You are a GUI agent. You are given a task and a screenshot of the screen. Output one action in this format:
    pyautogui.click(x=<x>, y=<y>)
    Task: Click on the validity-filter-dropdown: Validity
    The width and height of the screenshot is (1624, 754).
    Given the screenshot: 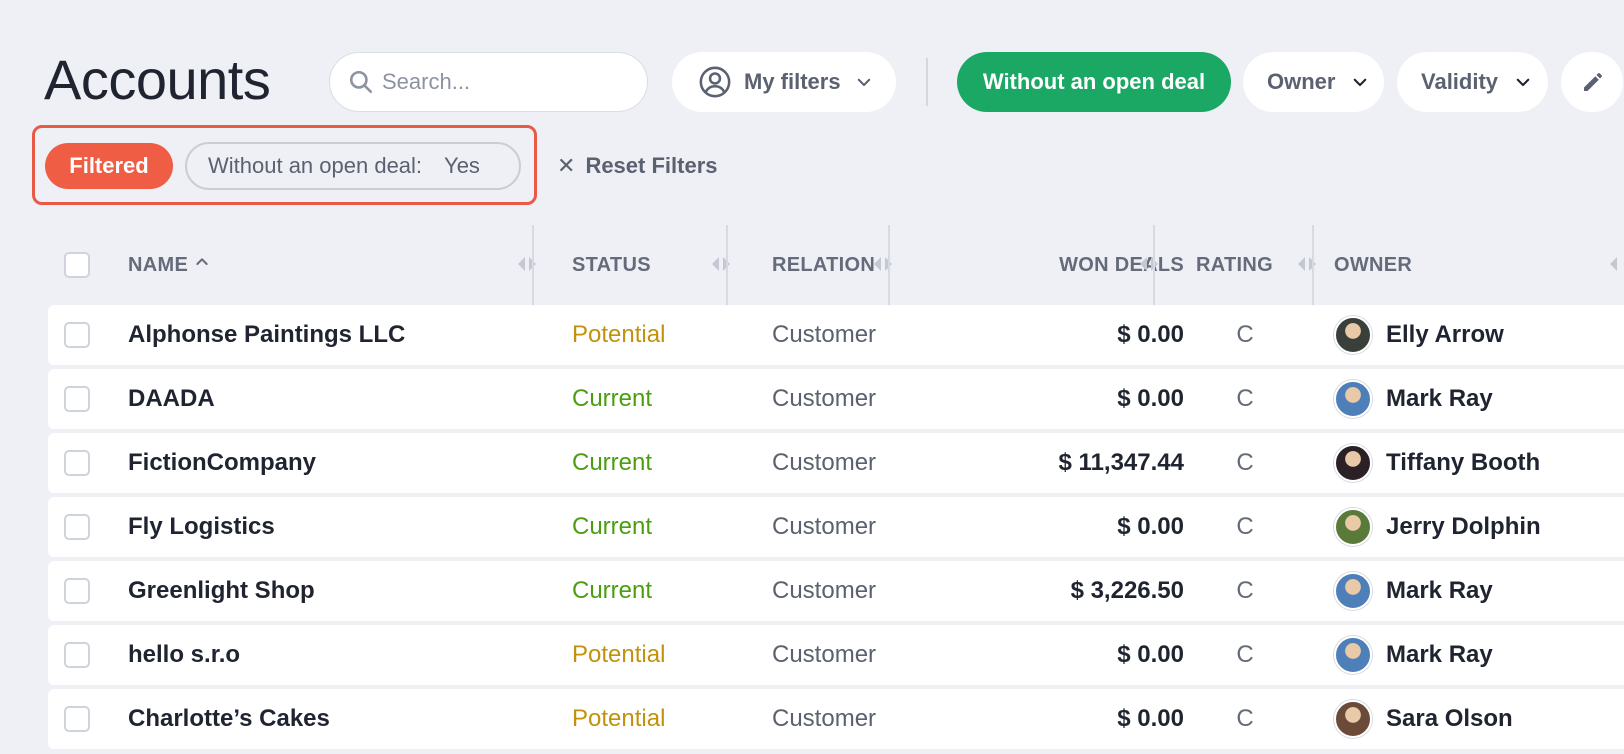 What is the action you would take?
    pyautogui.click(x=1472, y=82)
    